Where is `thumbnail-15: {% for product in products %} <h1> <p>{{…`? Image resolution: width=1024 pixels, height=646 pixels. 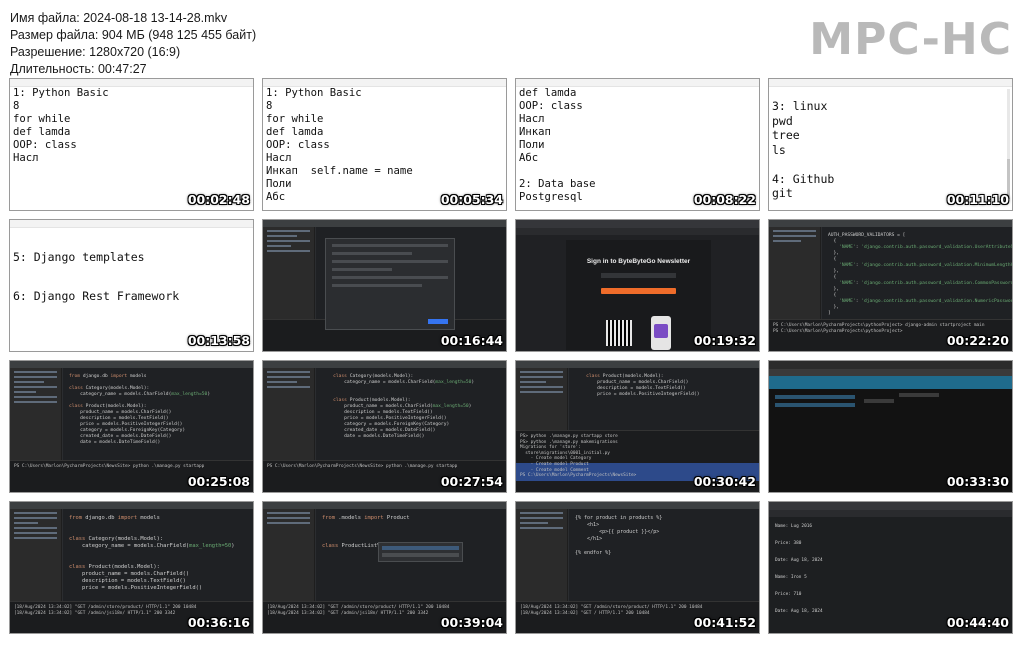
thumbnail-15: {% for product in products %} <h1> <p>{{… is located at coordinates (637, 567).